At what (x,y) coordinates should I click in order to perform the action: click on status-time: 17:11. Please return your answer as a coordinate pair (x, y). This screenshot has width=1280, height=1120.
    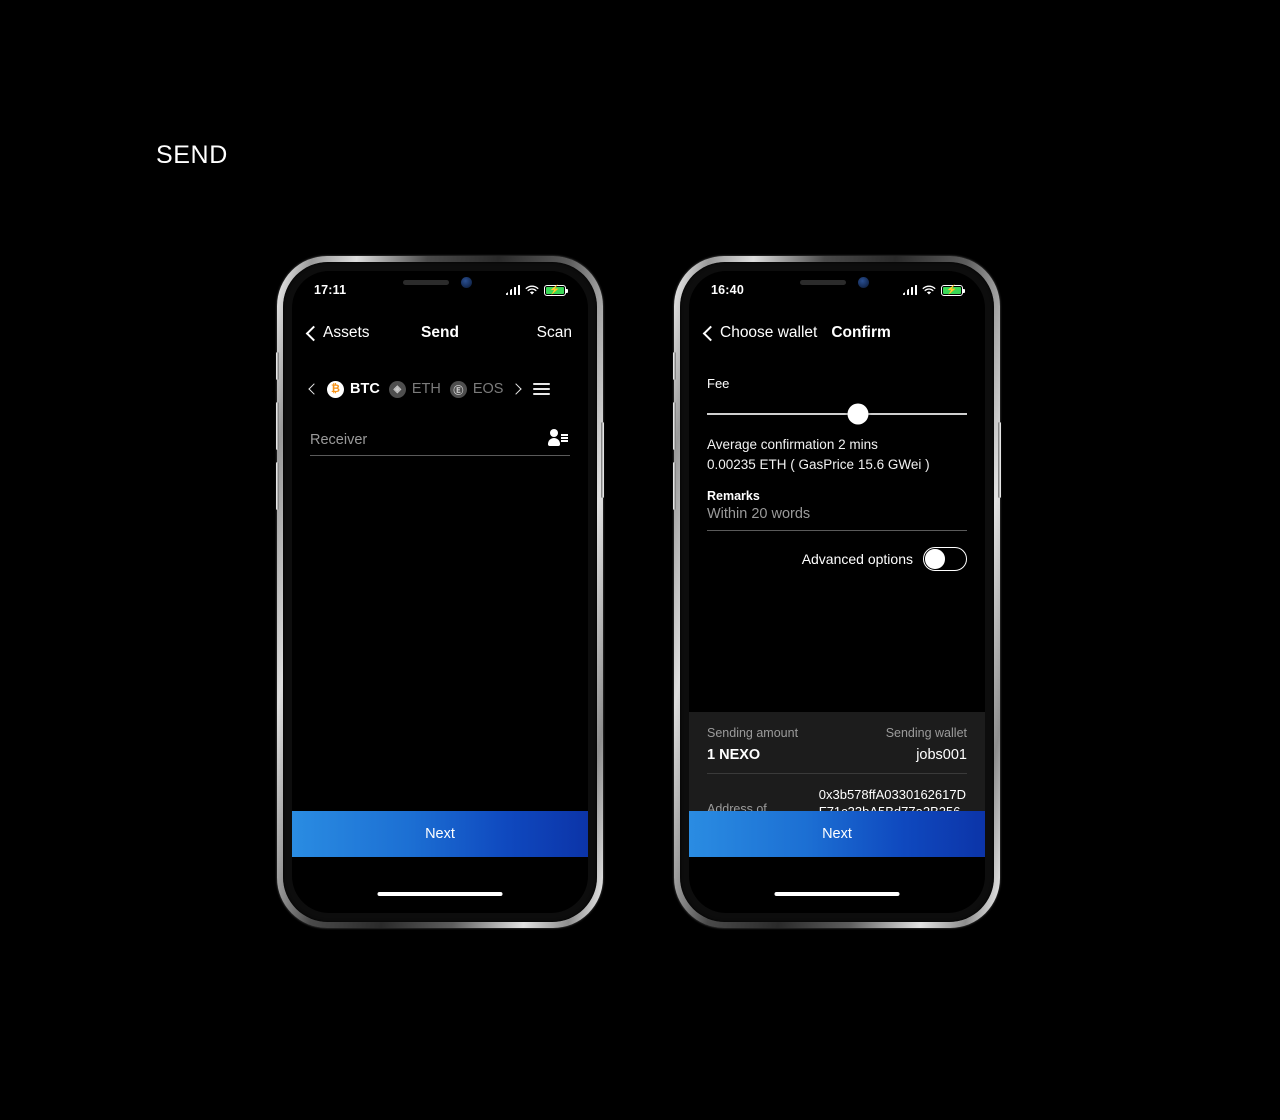
    Looking at the image, I should click on (330, 290).